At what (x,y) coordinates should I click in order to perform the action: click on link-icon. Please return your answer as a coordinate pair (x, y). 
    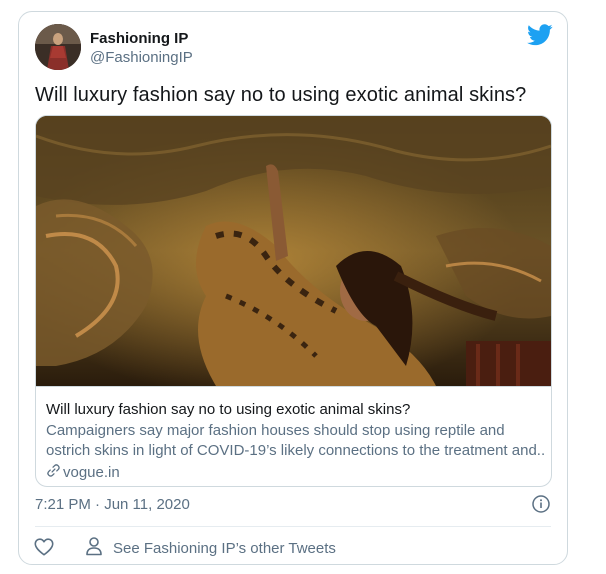
    Looking at the image, I should click on (53, 472).